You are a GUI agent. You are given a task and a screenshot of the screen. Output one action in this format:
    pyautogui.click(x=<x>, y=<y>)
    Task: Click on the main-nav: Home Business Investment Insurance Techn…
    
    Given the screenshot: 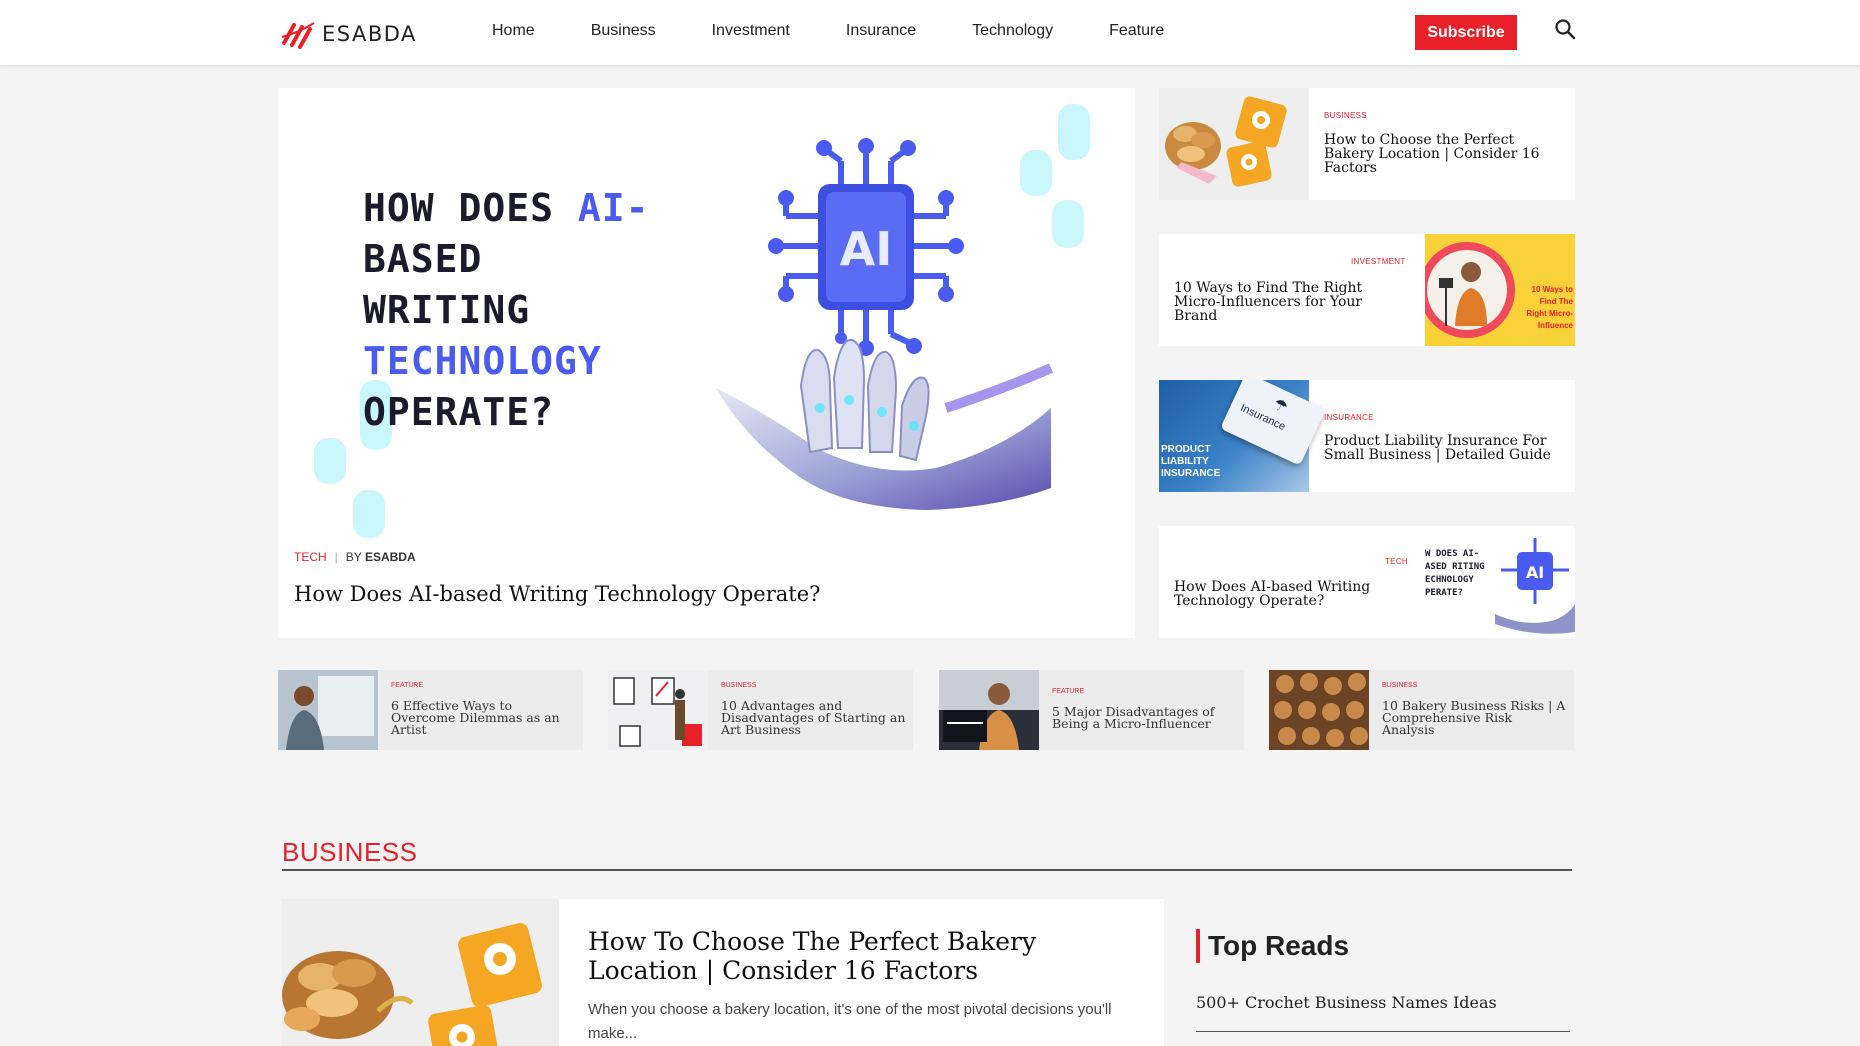 What is the action you would take?
    pyautogui.click(x=856, y=31)
    